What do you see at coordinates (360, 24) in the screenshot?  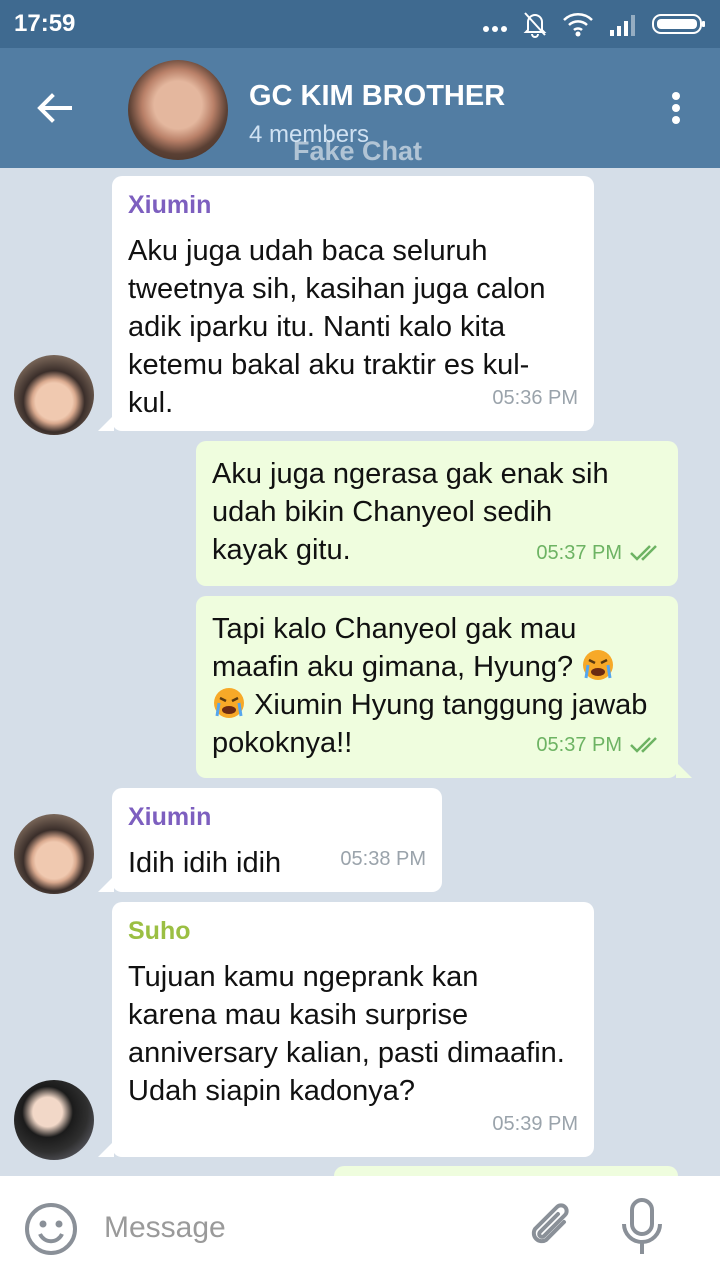 I see `status-bar: 17:59` at bounding box center [360, 24].